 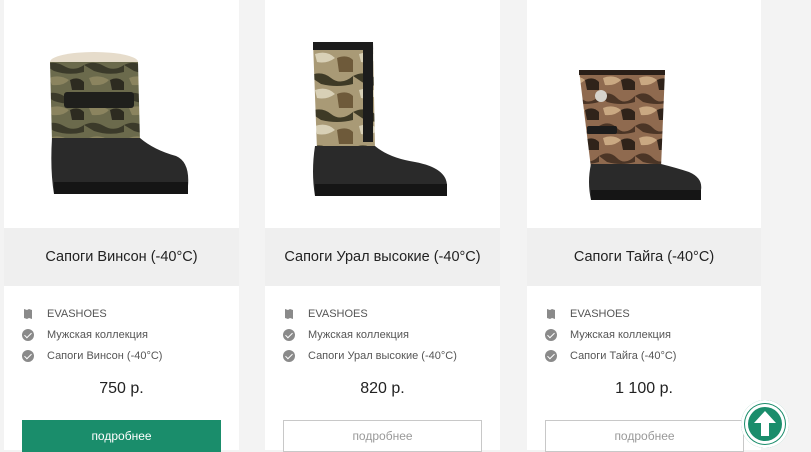 What do you see at coordinates (105, 355) in the screenshot?
I see `model-label: Сапоги Винсон (-40°C)` at bounding box center [105, 355].